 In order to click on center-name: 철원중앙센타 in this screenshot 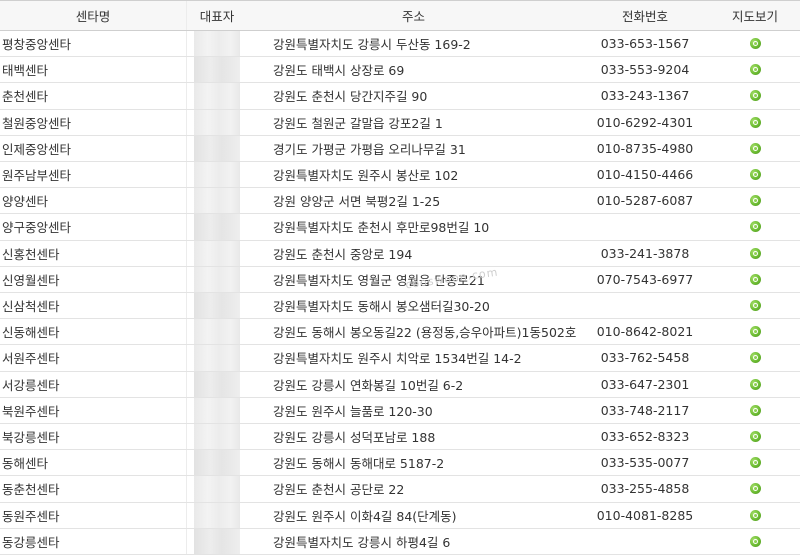, I will do `click(93, 122)`.